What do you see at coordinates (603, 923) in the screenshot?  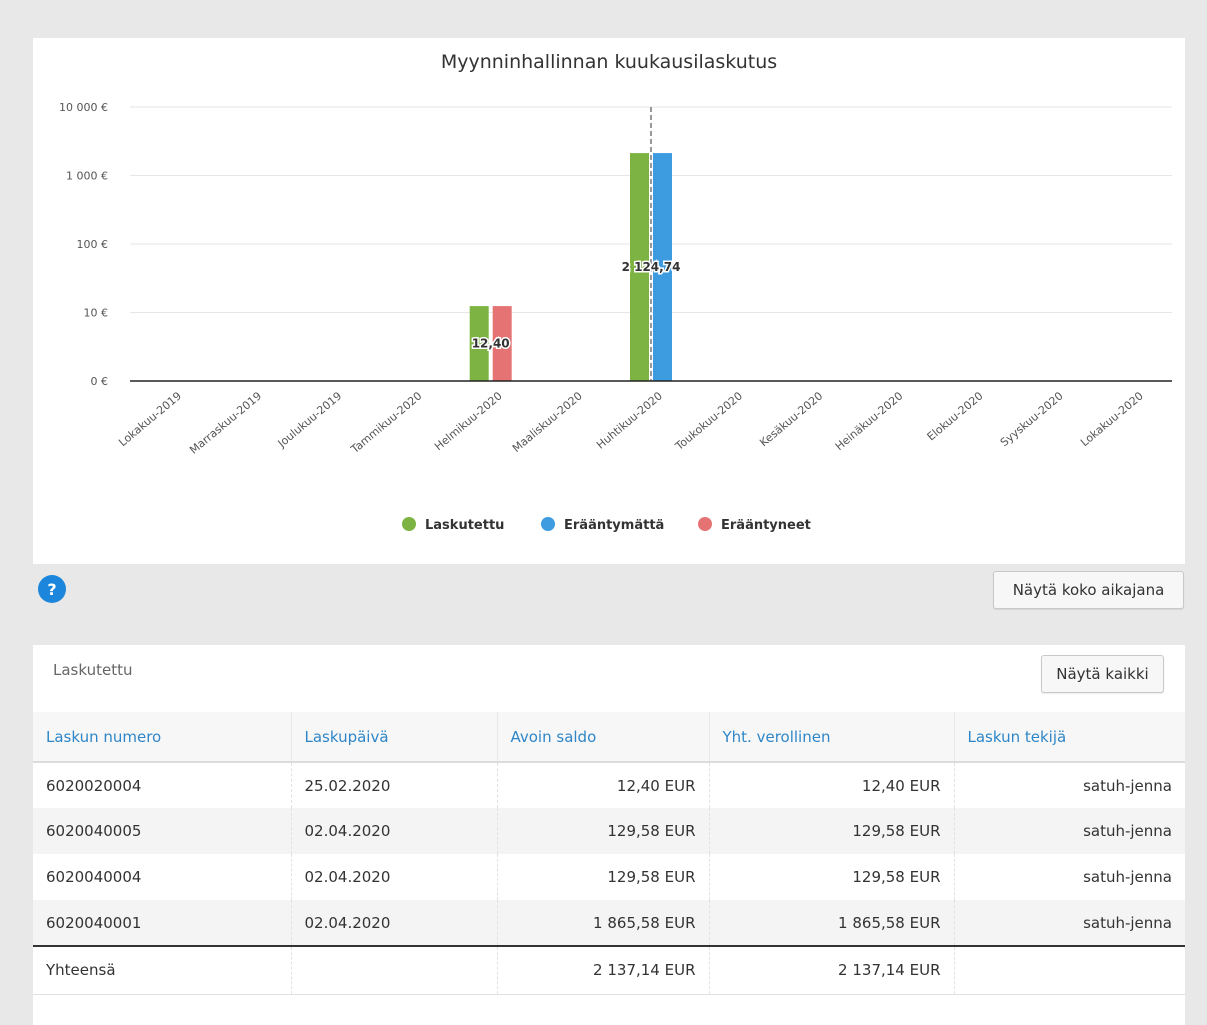 I see `cell-open-balance: 1 865,58 EUR` at bounding box center [603, 923].